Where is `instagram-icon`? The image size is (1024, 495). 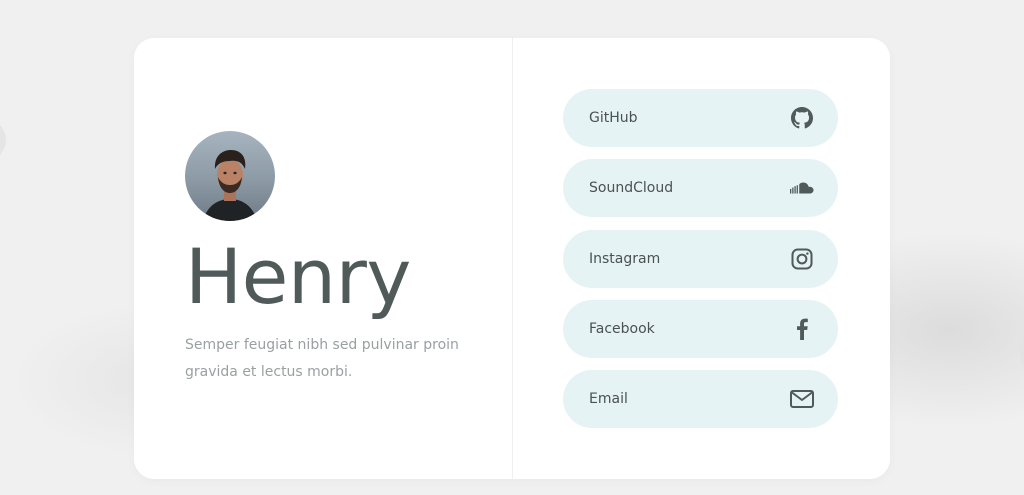 instagram-icon is located at coordinates (802, 259).